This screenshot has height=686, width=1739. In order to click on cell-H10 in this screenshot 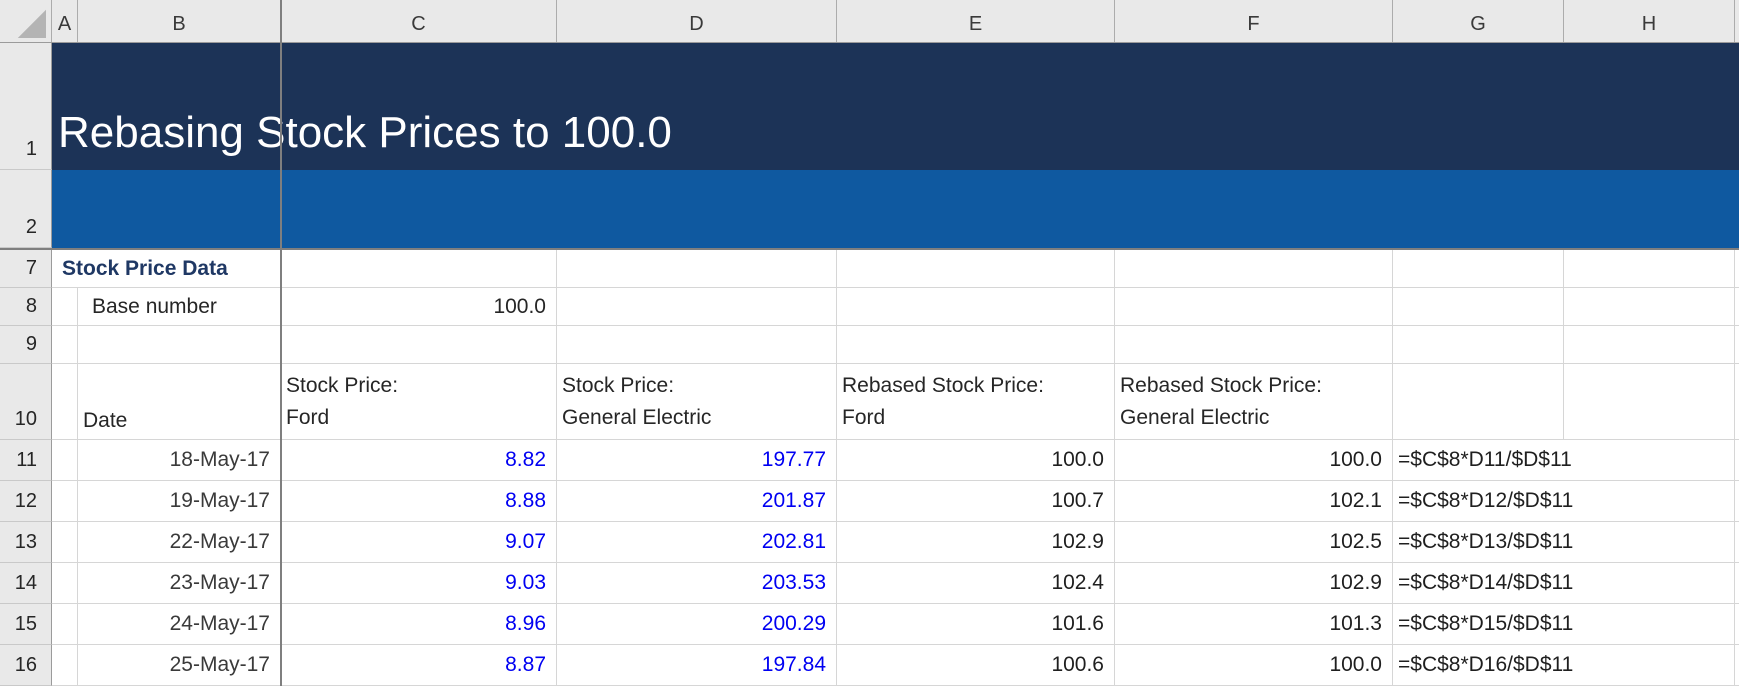, I will do `click(1649, 402)`.